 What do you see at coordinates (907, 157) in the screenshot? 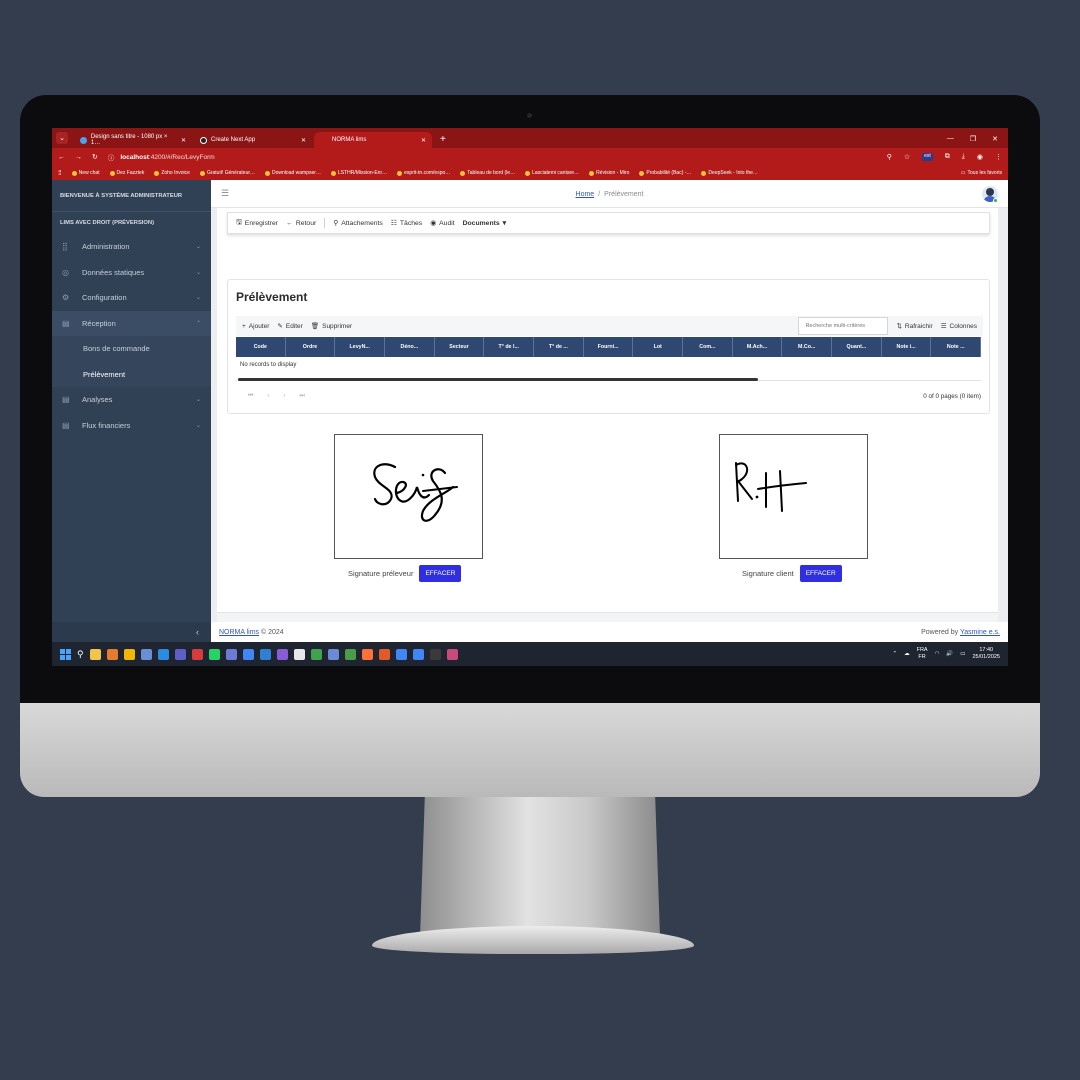
I see `star-icon: ☆` at bounding box center [907, 157].